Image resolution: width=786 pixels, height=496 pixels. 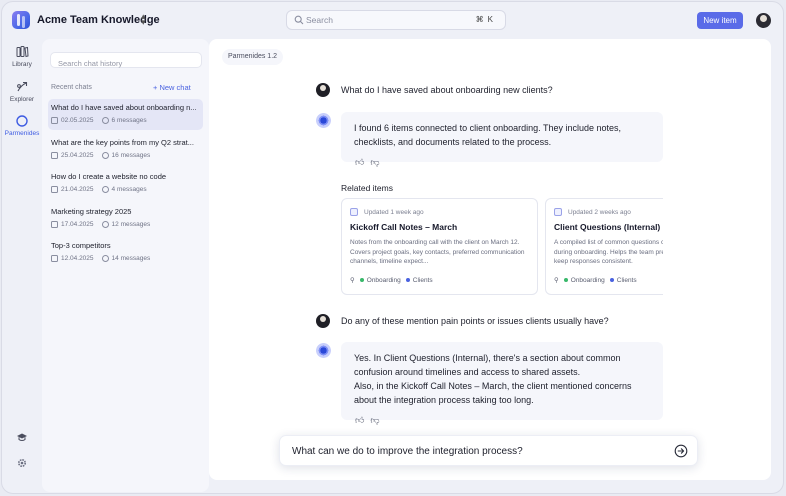 I want to click on top-bar: Acme Team Knowledge ▴▾ ⌘K New item, so click(x=392, y=20).